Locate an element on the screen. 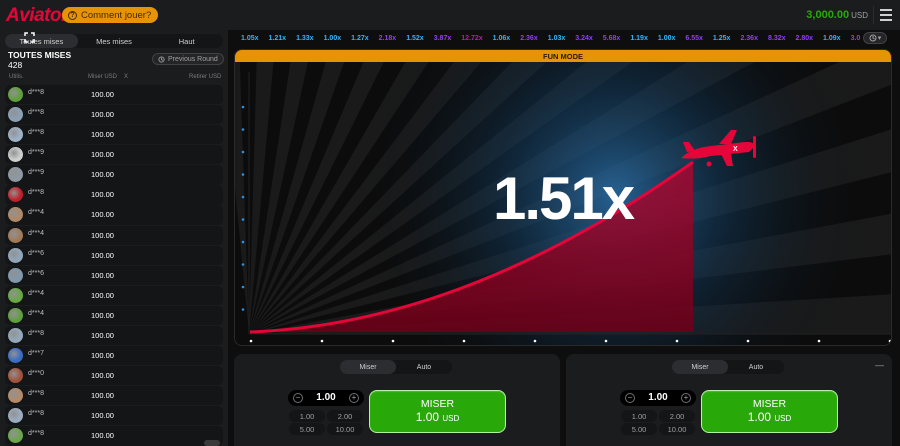 The width and height of the screenshot is (900, 446). bet-mode-tabs: Miser Auto is located at coordinates (396, 367).